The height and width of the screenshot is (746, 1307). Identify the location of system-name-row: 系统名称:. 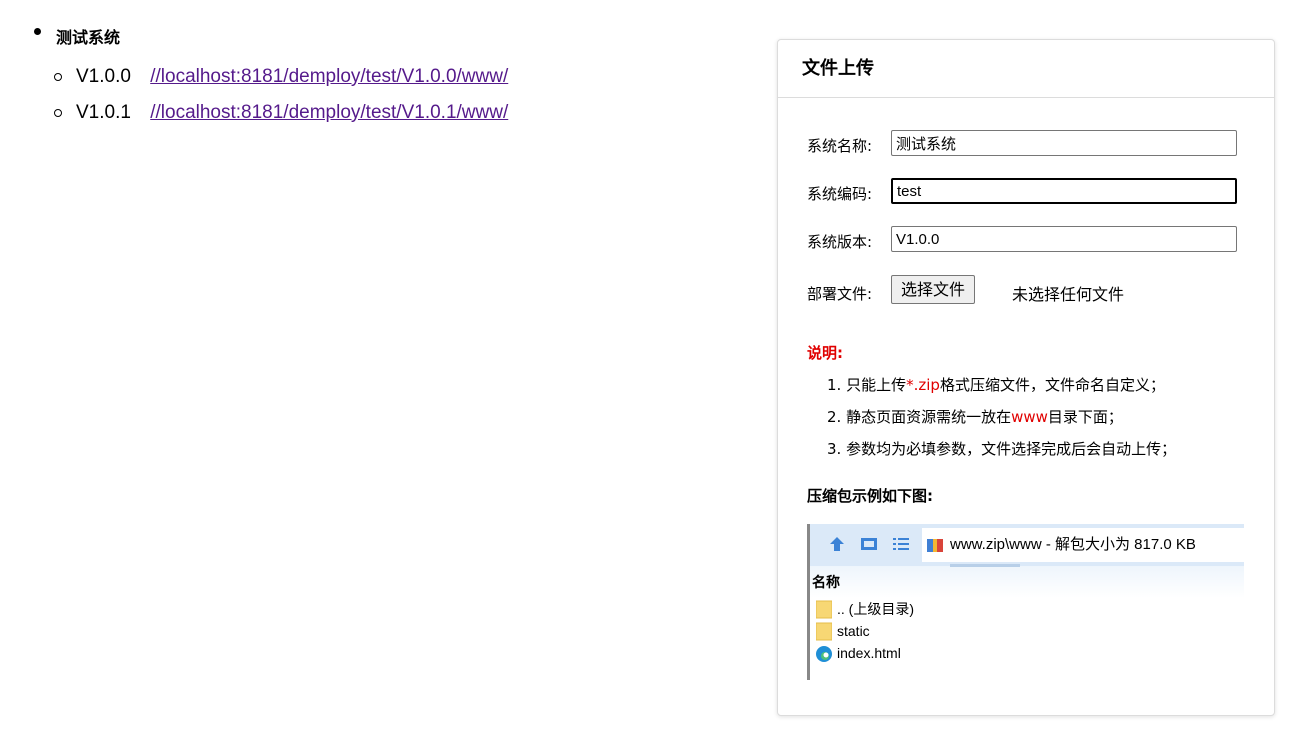
(1022, 143).